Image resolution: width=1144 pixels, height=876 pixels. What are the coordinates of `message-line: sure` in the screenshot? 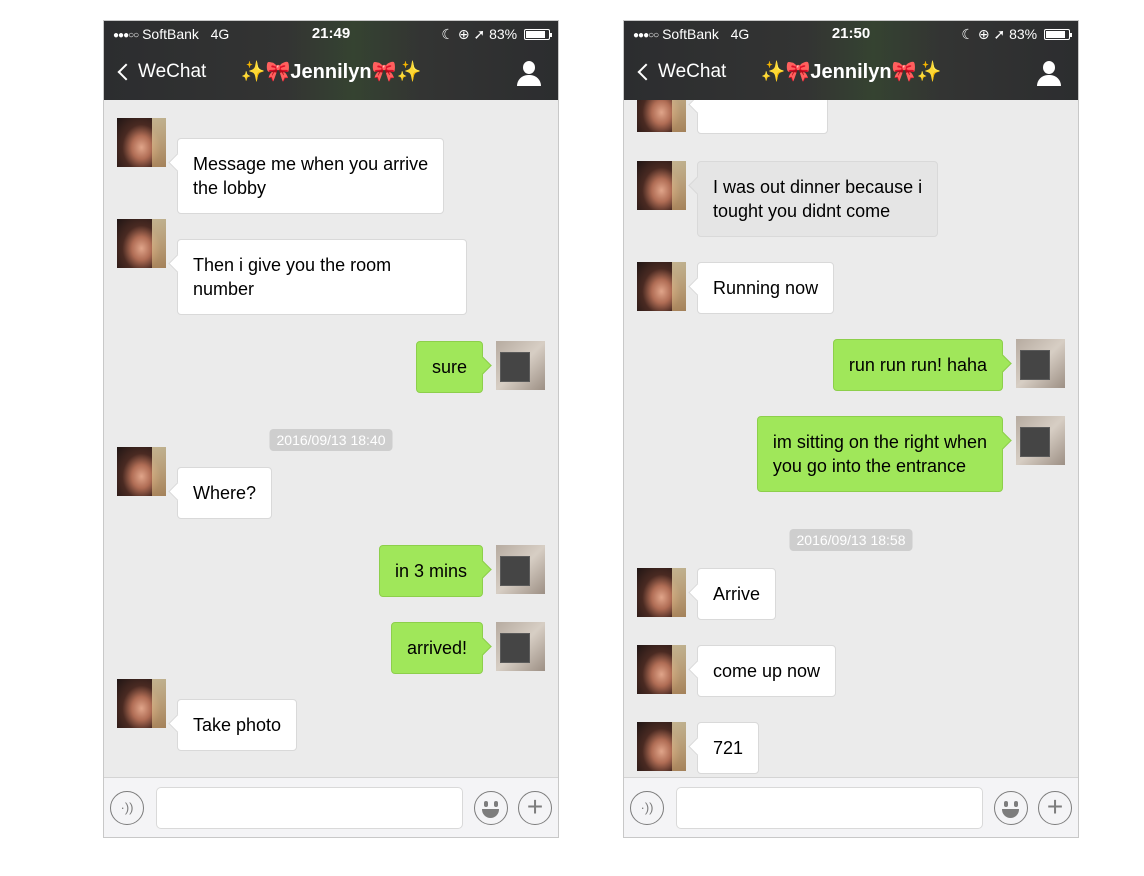 It's located at (449, 367).